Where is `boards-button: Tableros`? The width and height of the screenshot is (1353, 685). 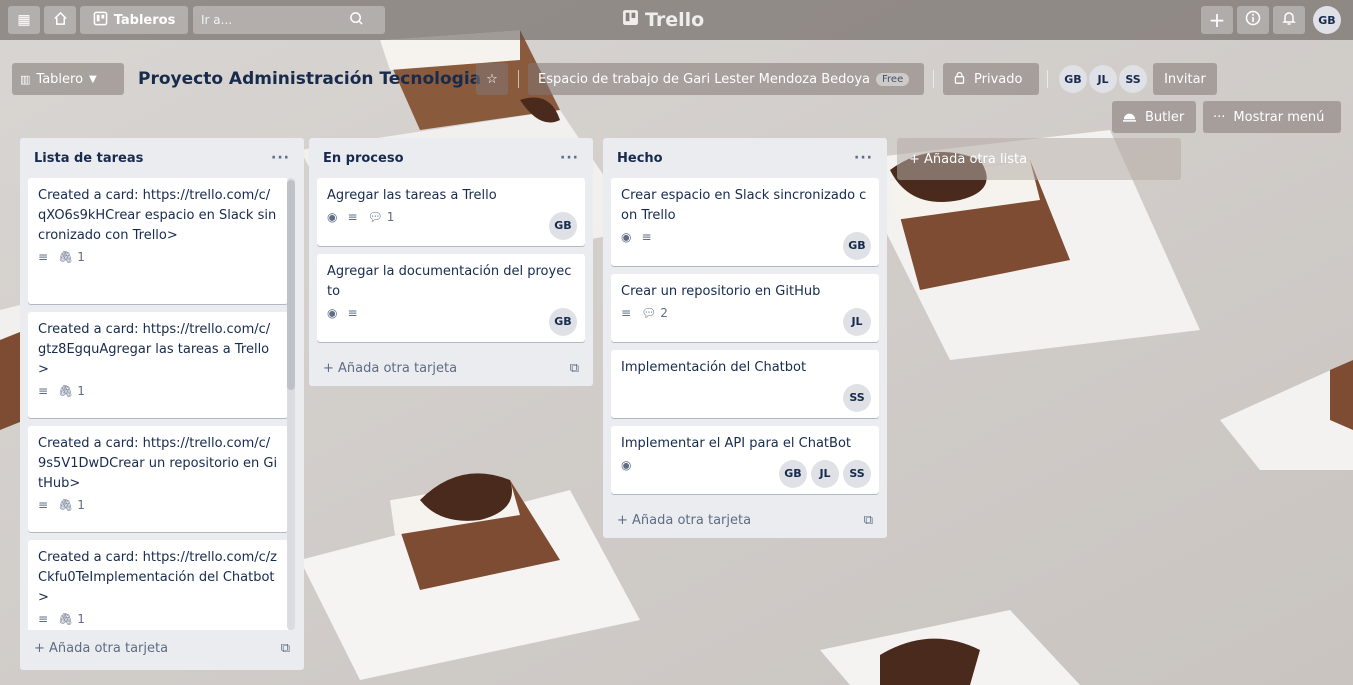
boards-button: Tableros is located at coordinates (134, 20).